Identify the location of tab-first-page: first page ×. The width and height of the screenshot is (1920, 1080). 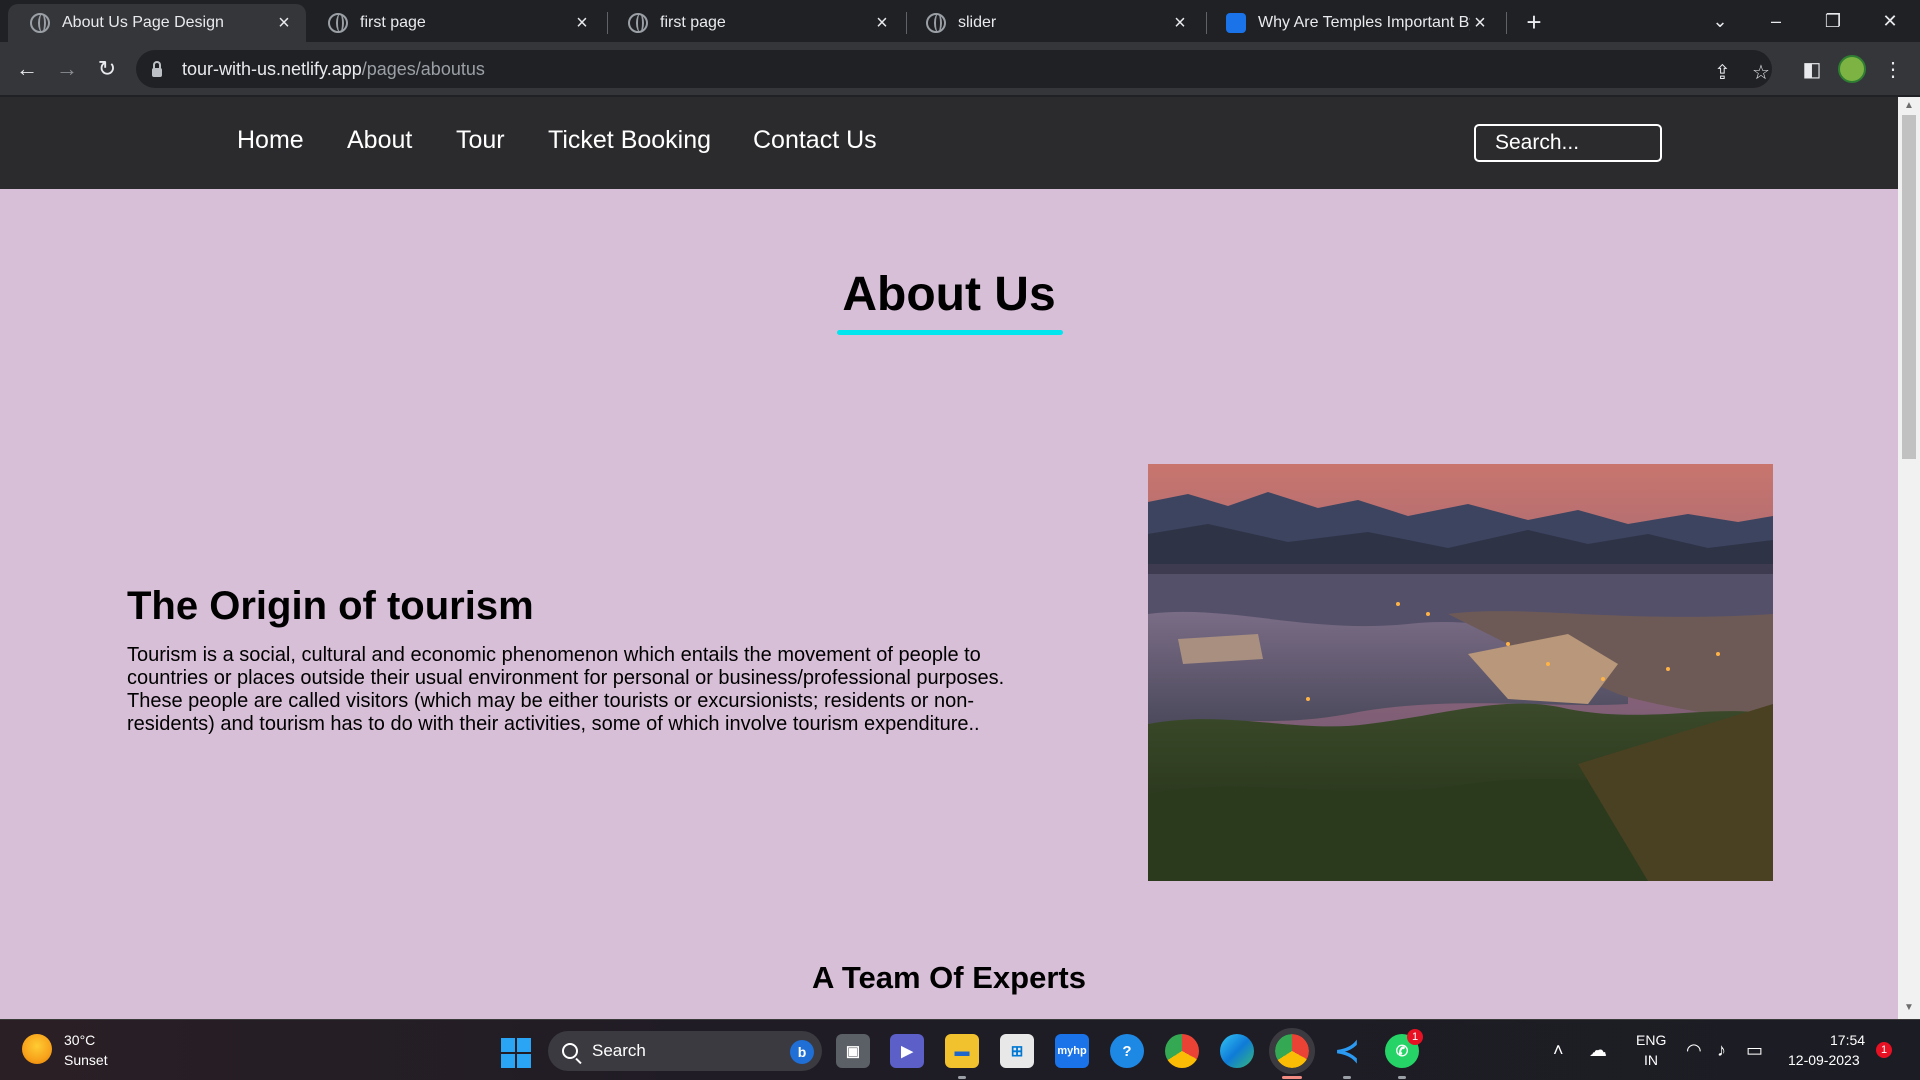
(455, 23).